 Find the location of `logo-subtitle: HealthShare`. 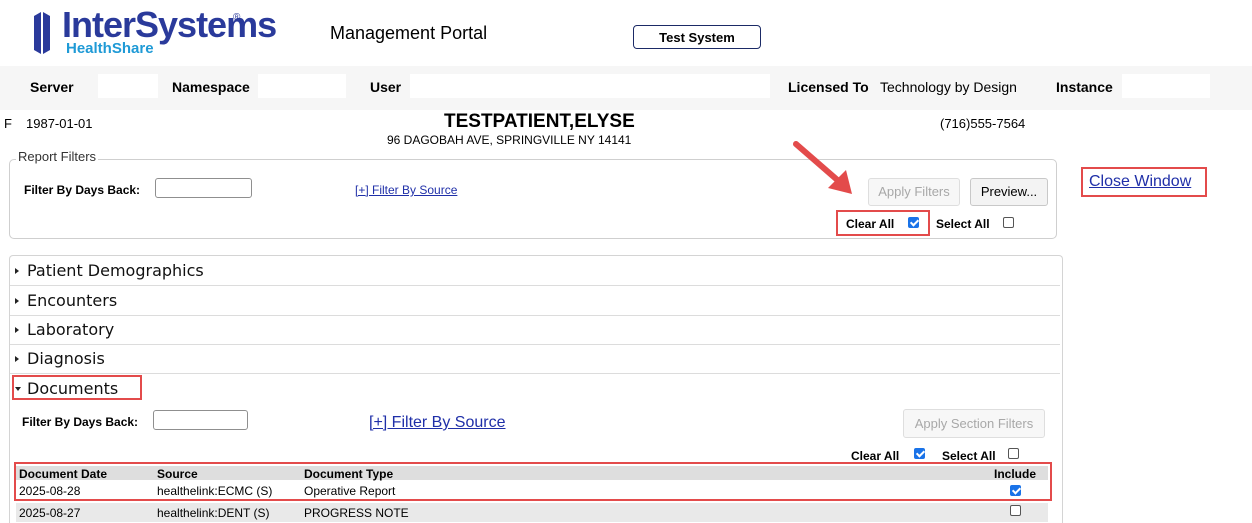

logo-subtitle: HealthShare is located at coordinates (110, 48).